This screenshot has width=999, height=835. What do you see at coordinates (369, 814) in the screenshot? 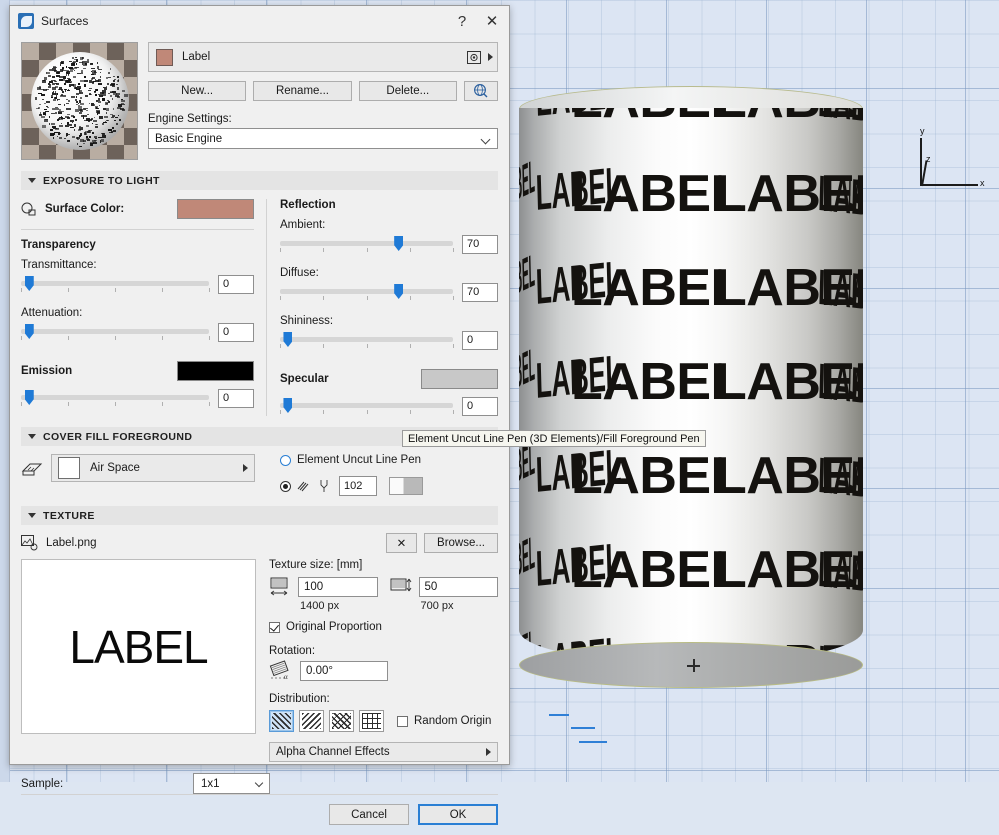
I see `cancel-button: Cancel` at bounding box center [369, 814].